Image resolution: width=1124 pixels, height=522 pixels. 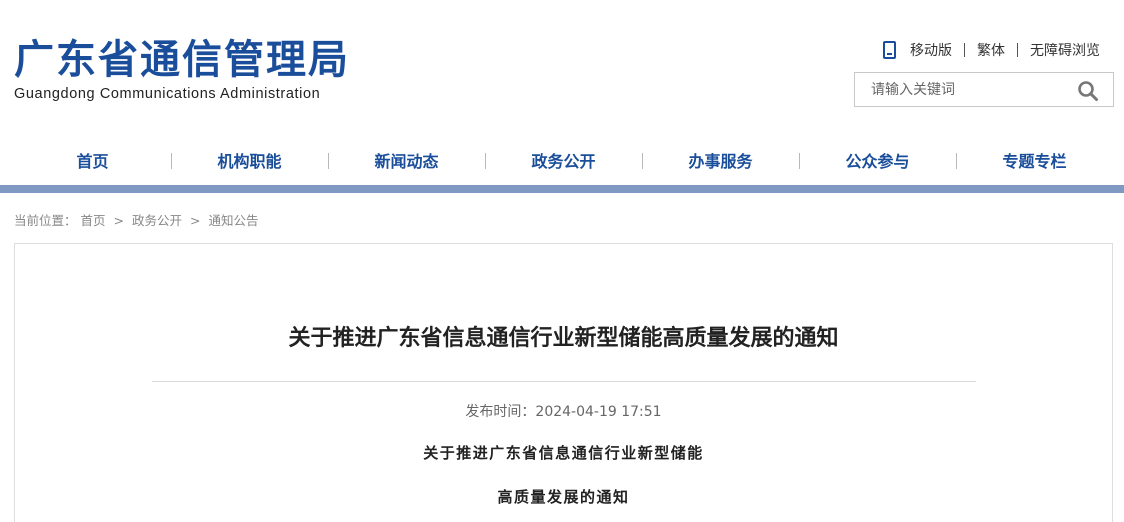 What do you see at coordinates (931, 50) in the screenshot?
I see `mobile-version-link: 移动版` at bounding box center [931, 50].